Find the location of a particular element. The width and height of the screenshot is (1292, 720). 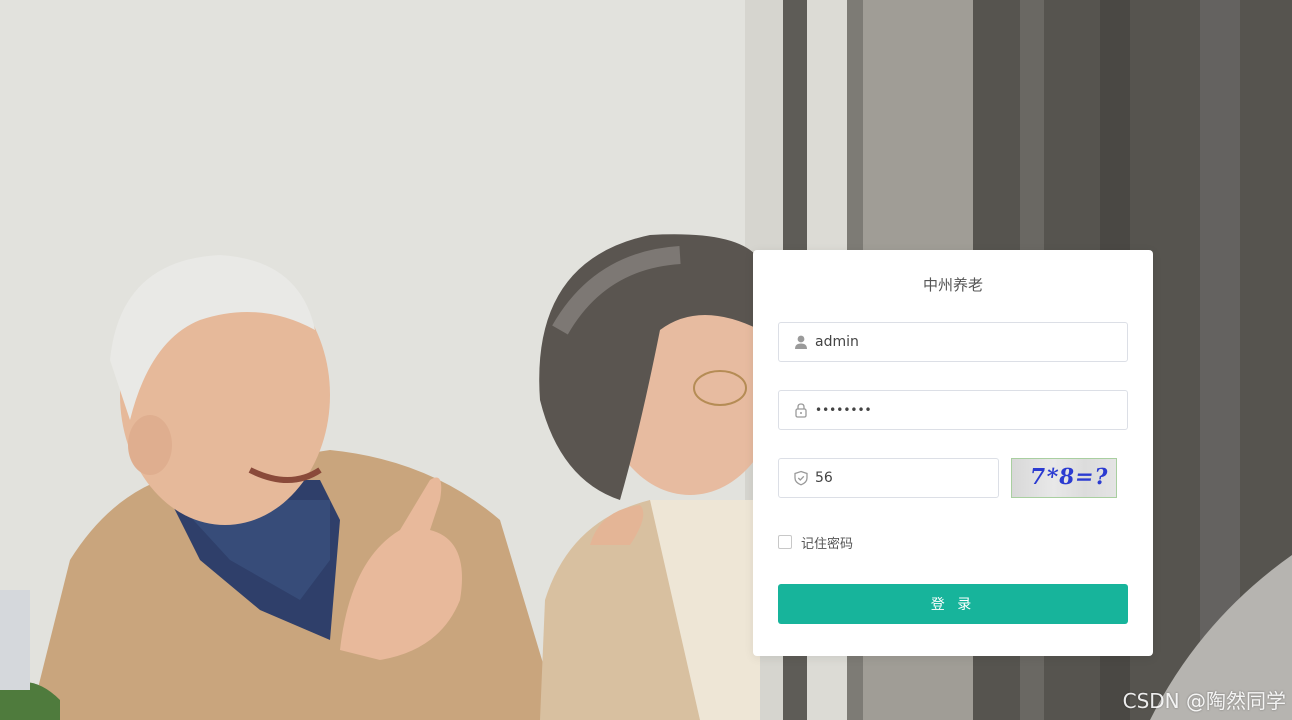

shield-icon is located at coordinates (801, 478).